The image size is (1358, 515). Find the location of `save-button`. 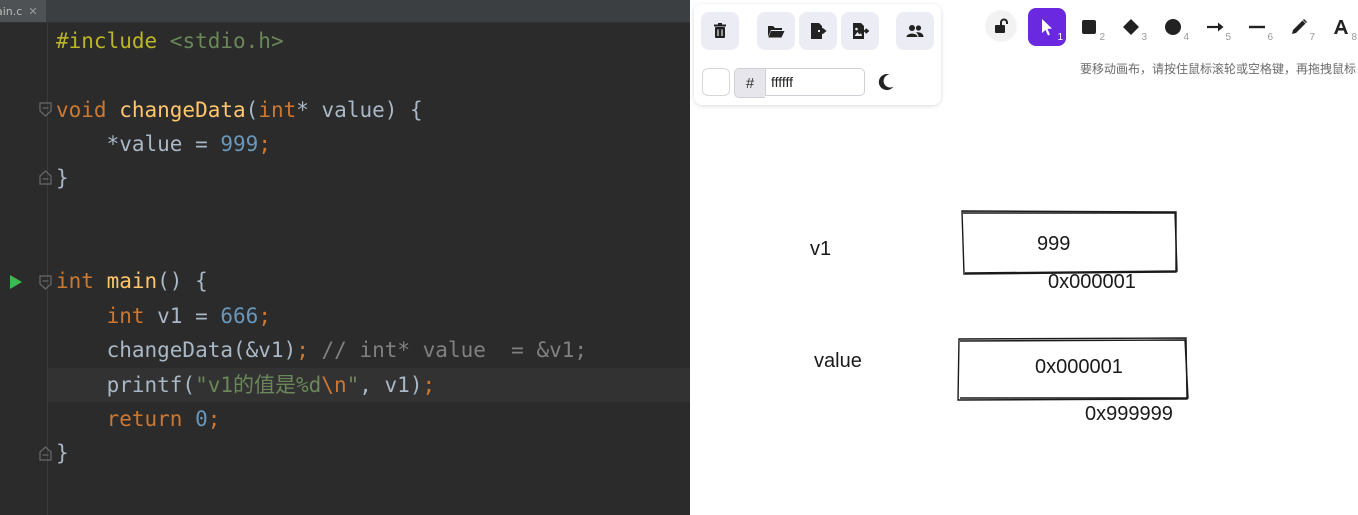

save-button is located at coordinates (818, 31).